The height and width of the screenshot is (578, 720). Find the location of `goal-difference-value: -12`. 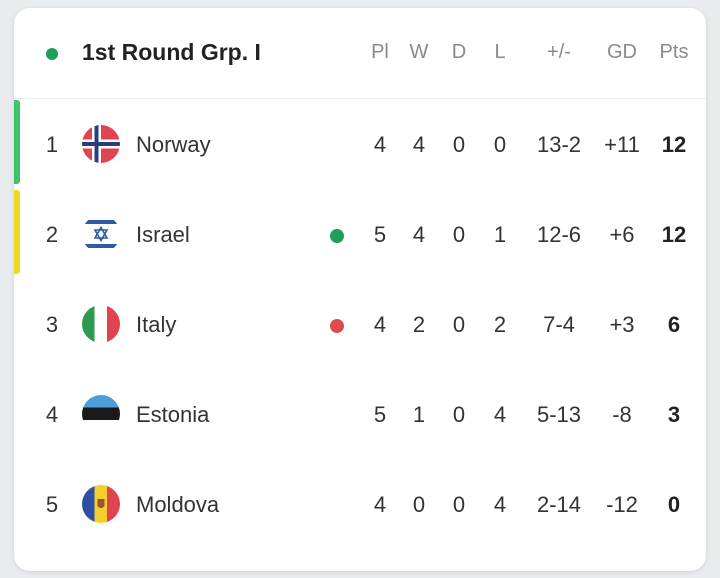

goal-difference-value: -12 is located at coordinates (622, 504).